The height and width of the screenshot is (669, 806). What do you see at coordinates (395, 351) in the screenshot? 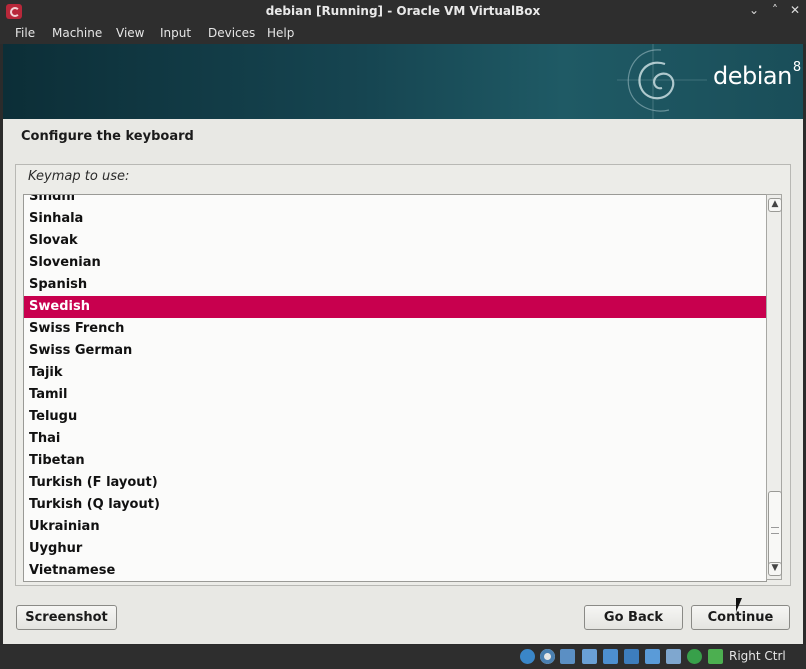
I see `list-item: Swiss German` at bounding box center [395, 351].